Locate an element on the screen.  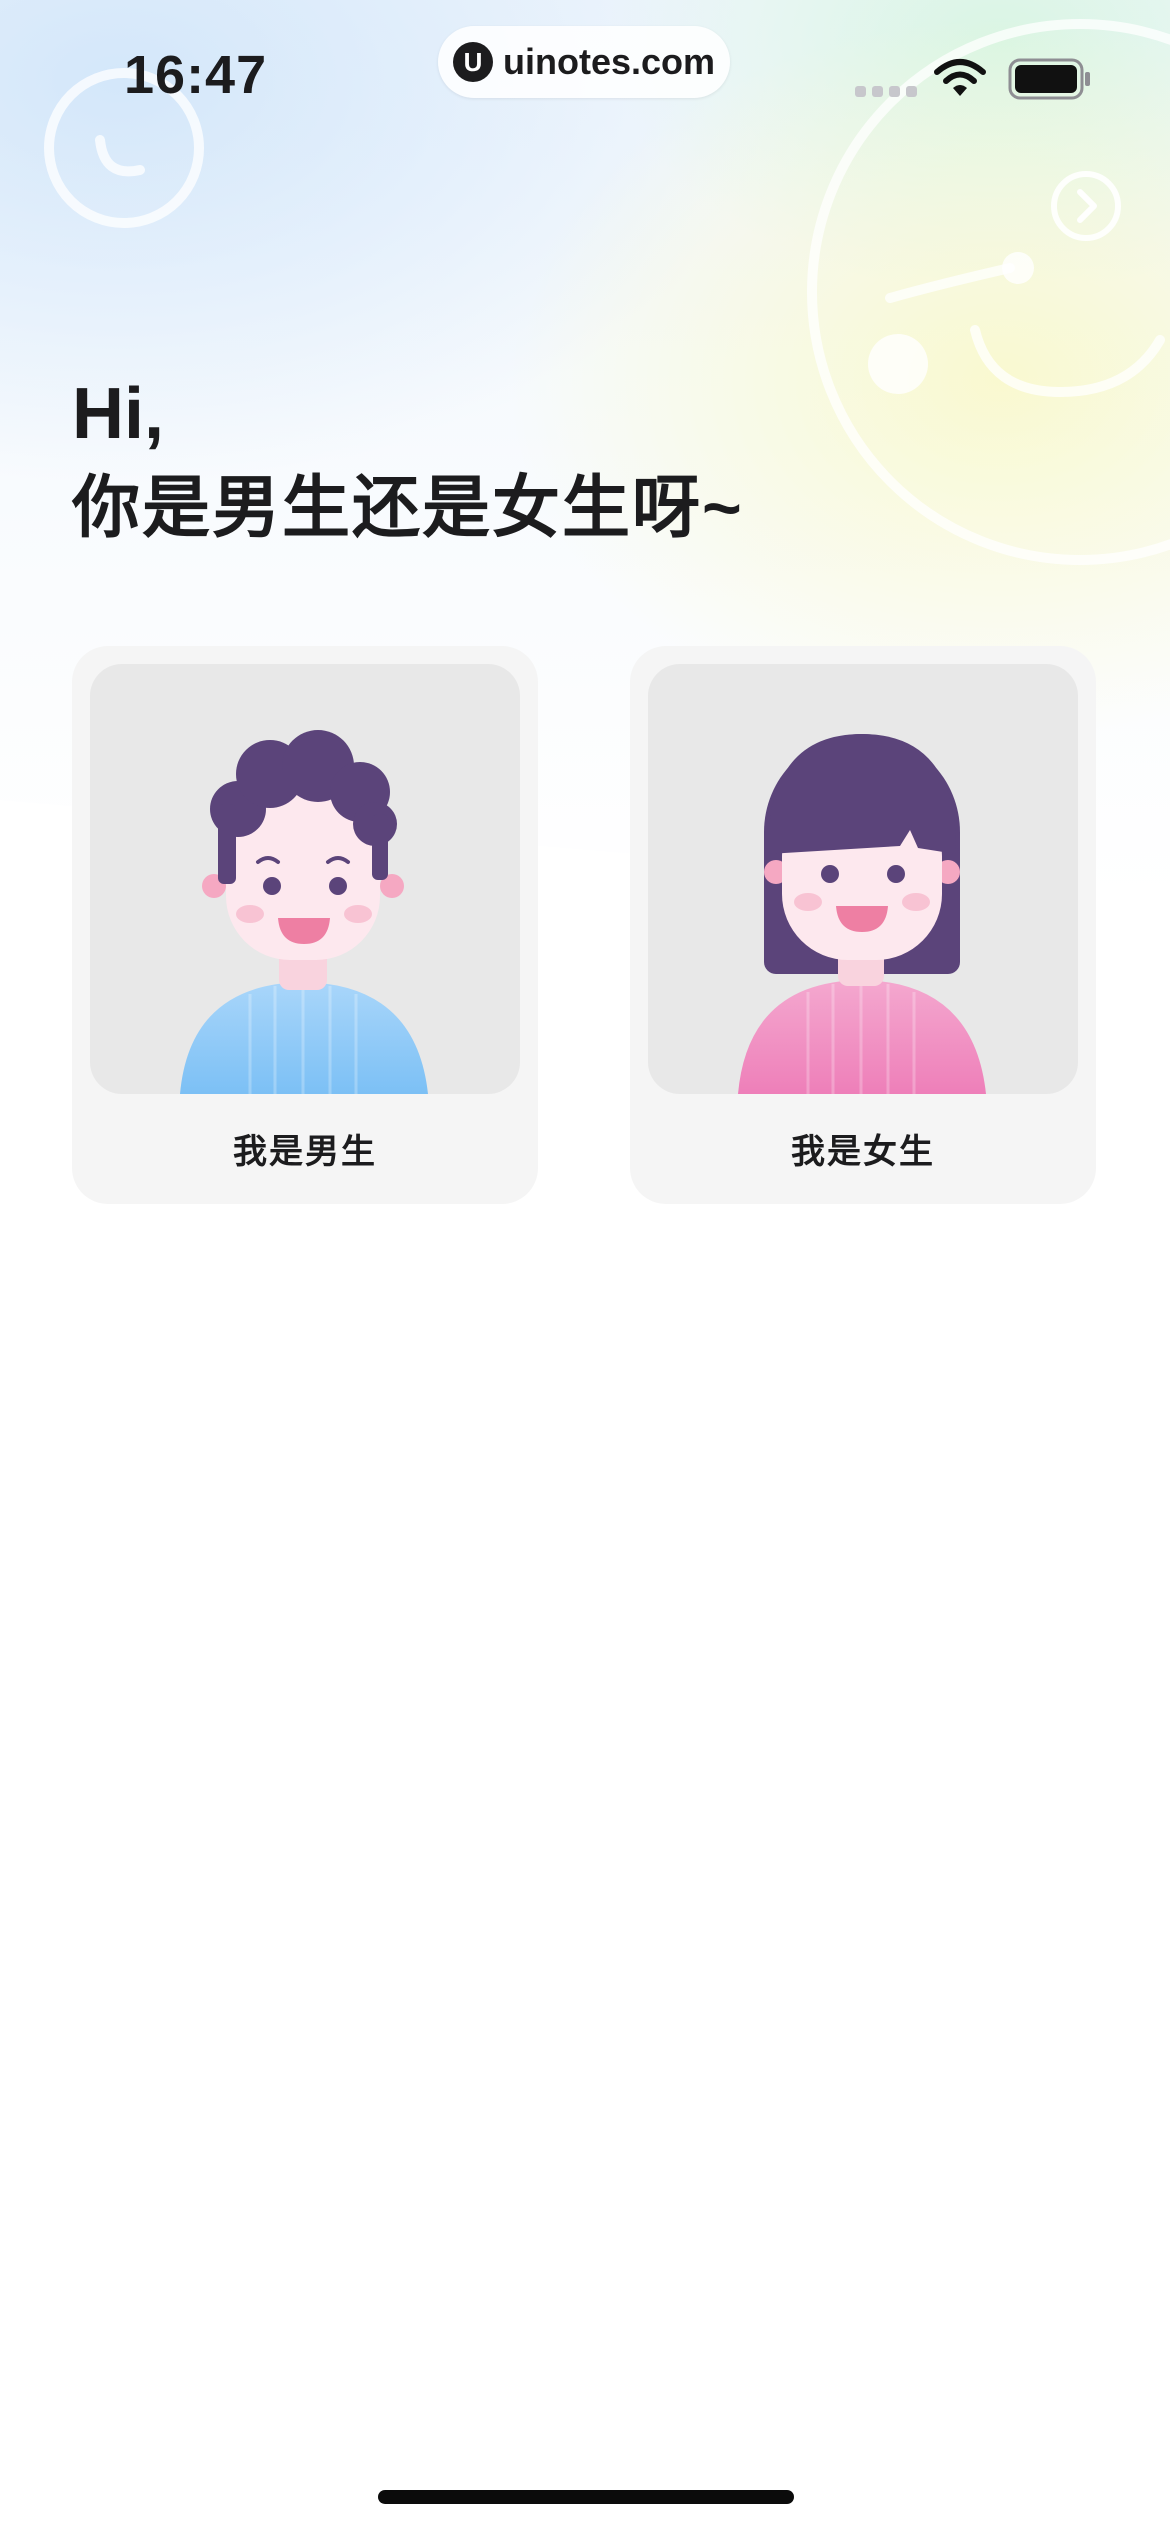
url-badge: U uinotes.com is located at coordinates (584, 62).